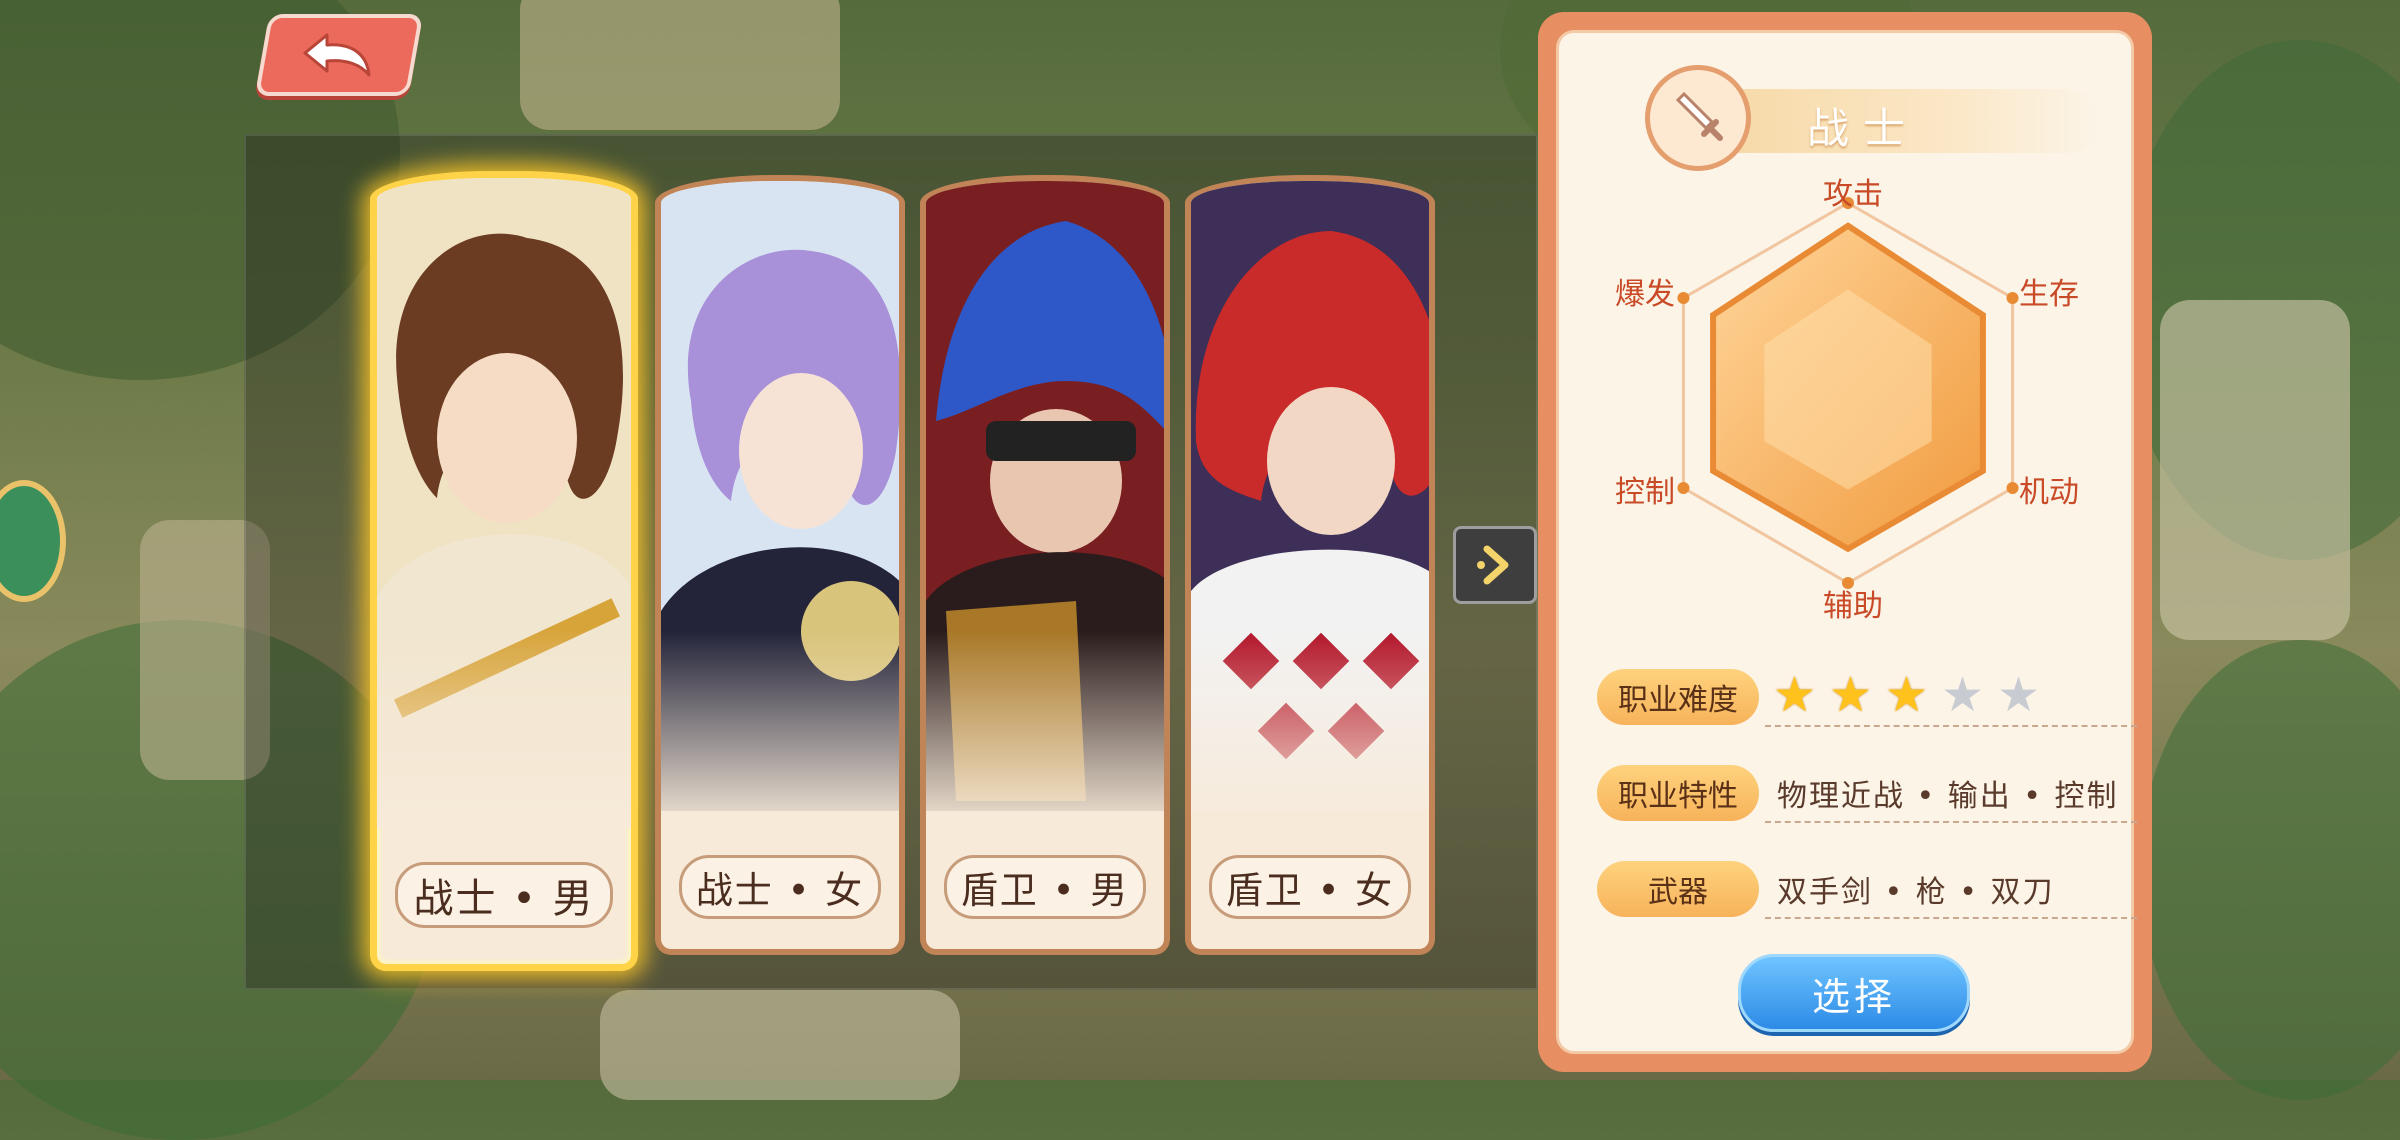 The image size is (2400, 1140). I want to click on weapon-row: 武器 双手剑 • 枪 • 双刀, so click(1867, 896).